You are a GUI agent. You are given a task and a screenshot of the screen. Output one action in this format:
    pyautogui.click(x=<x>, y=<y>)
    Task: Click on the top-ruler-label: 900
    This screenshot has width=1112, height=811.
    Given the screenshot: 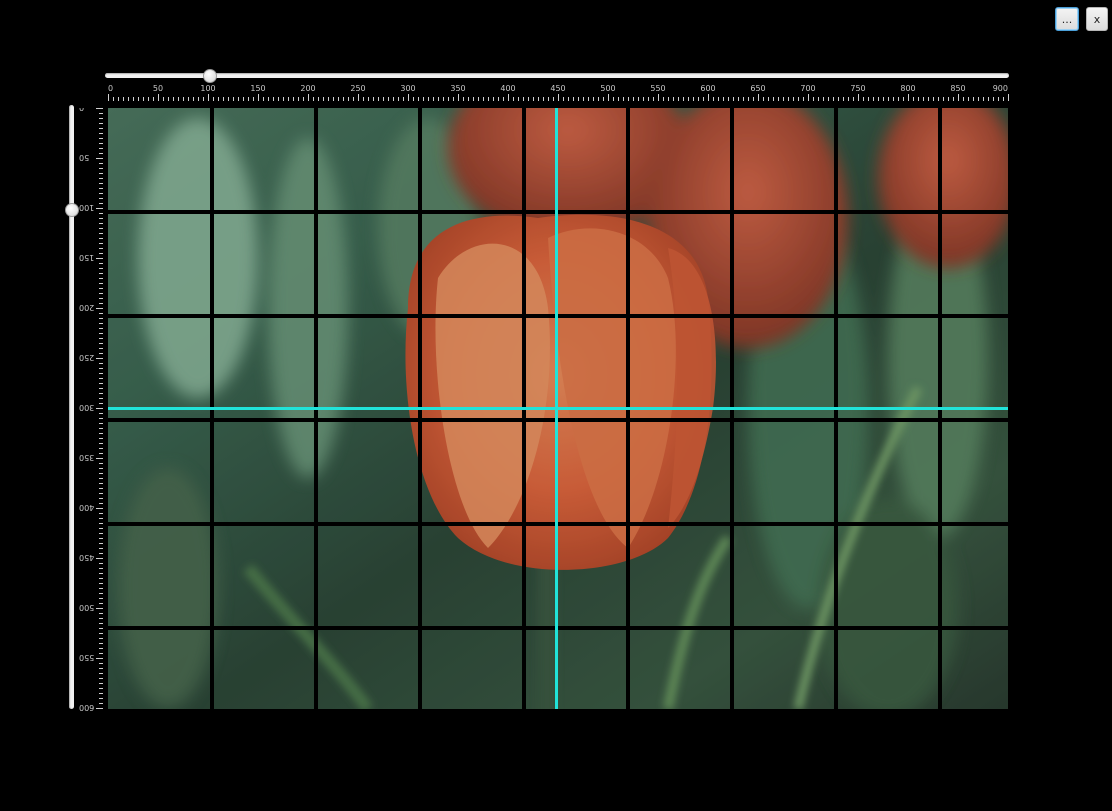 What is the action you would take?
    pyautogui.click(x=1000, y=88)
    